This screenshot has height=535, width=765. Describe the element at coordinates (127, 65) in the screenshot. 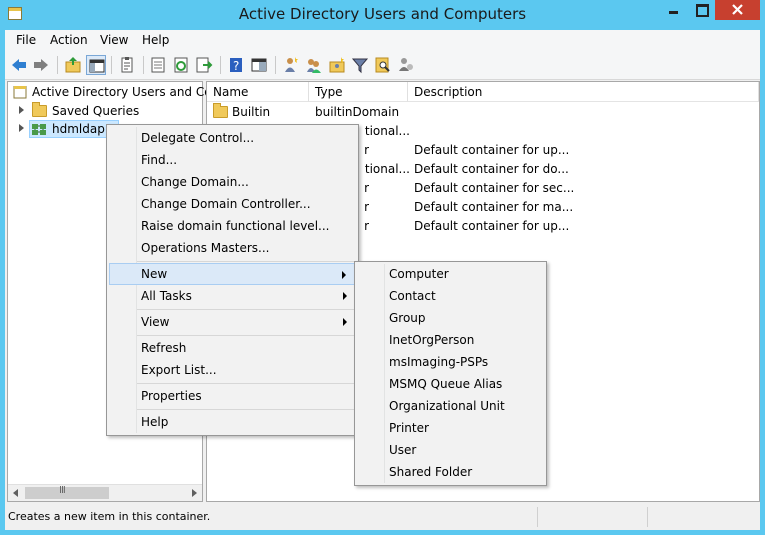

I see `clipboard-icon` at that location.